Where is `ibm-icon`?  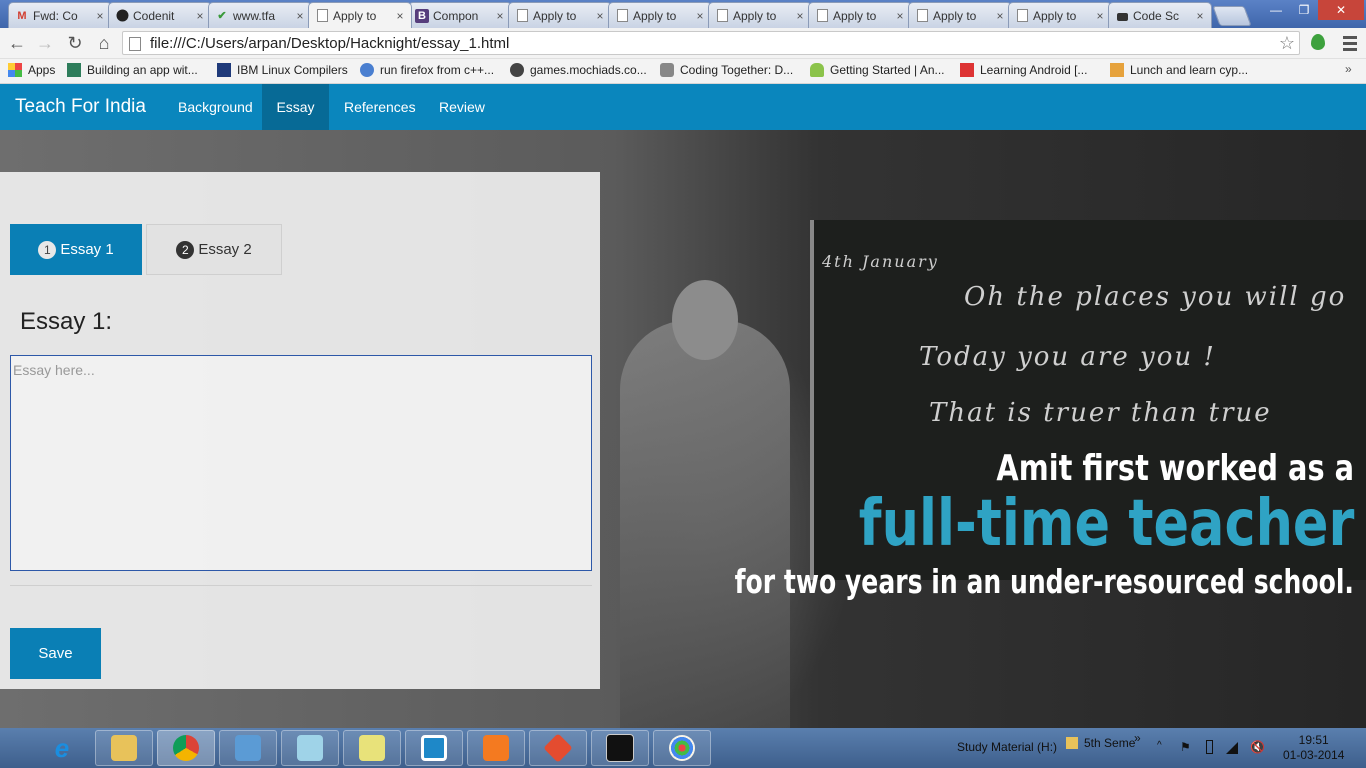
ibm-icon is located at coordinates (224, 70).